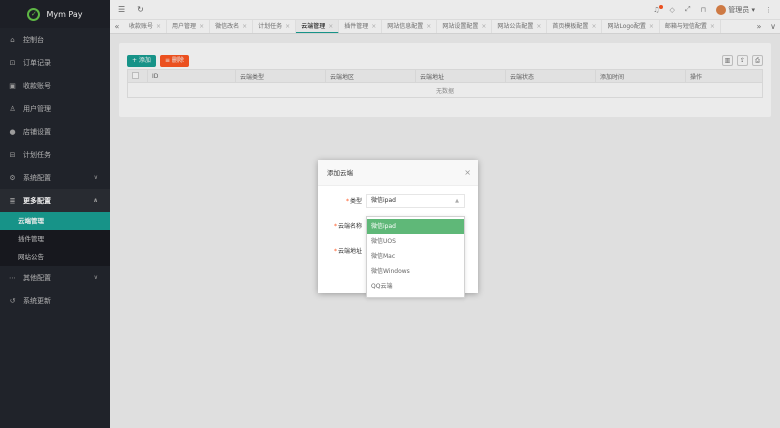  What do you see at coordinates (383, 200) in the screenshot?
I see `type-select-value: 微信ipad` at bounding box center [383, 200].